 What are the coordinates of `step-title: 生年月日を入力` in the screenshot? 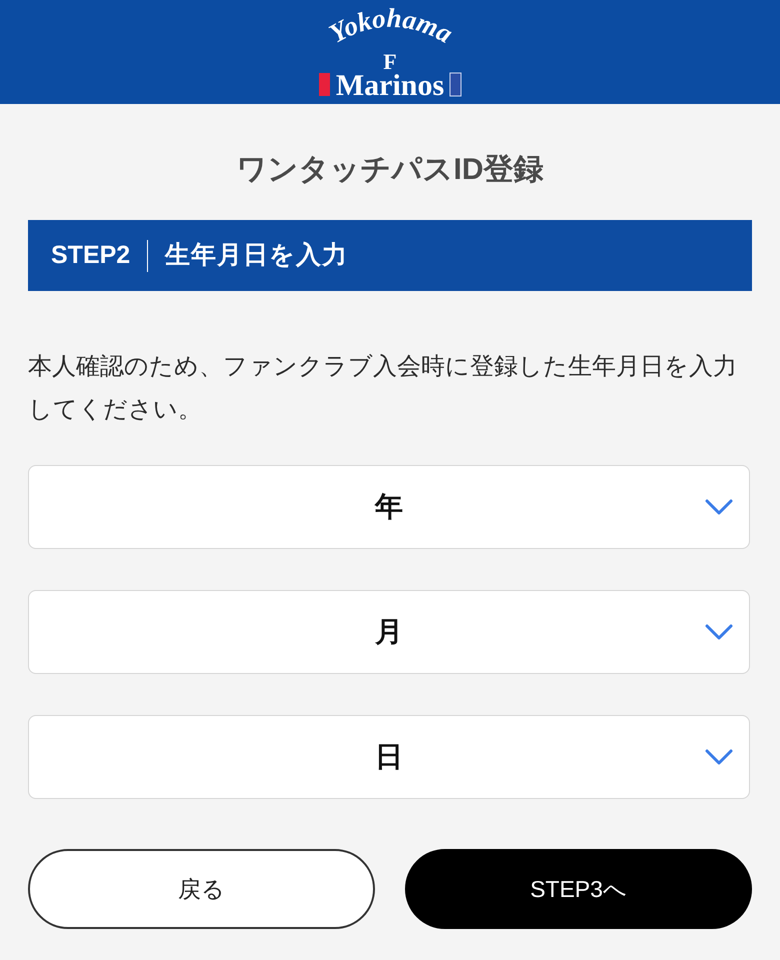 It's located at (256, 255).